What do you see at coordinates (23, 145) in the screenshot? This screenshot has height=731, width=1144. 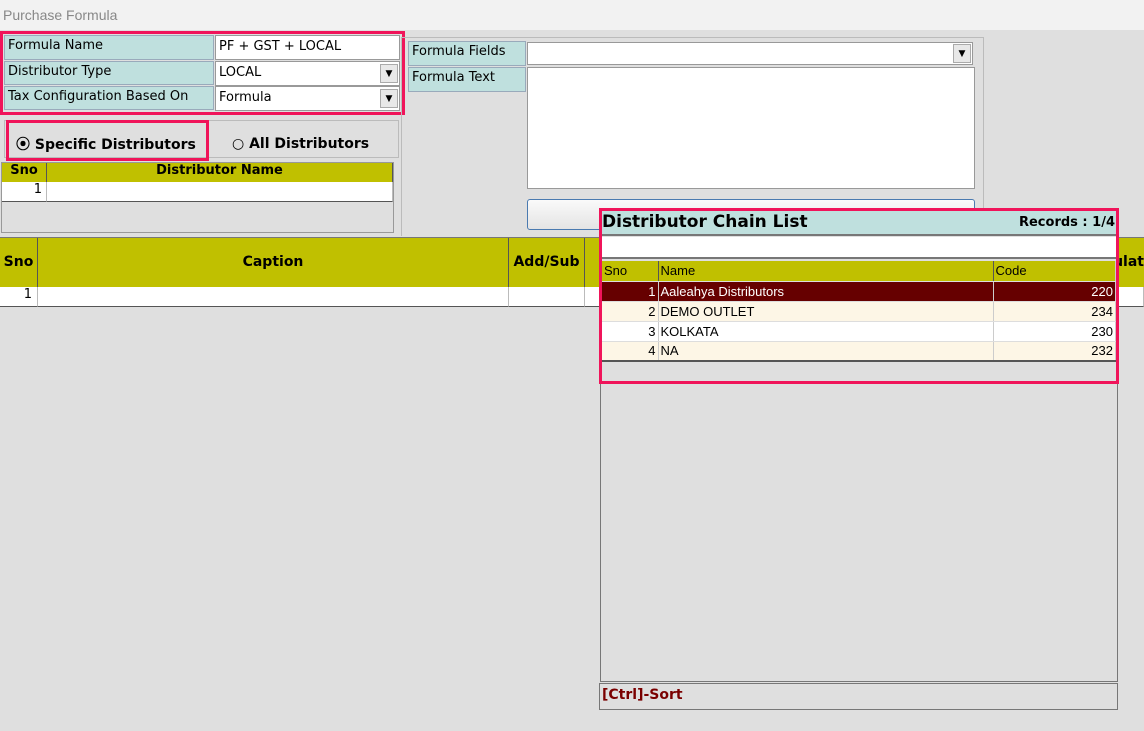 I see `radio-checked-icon: ⦿` at bounding box center [23, 145].